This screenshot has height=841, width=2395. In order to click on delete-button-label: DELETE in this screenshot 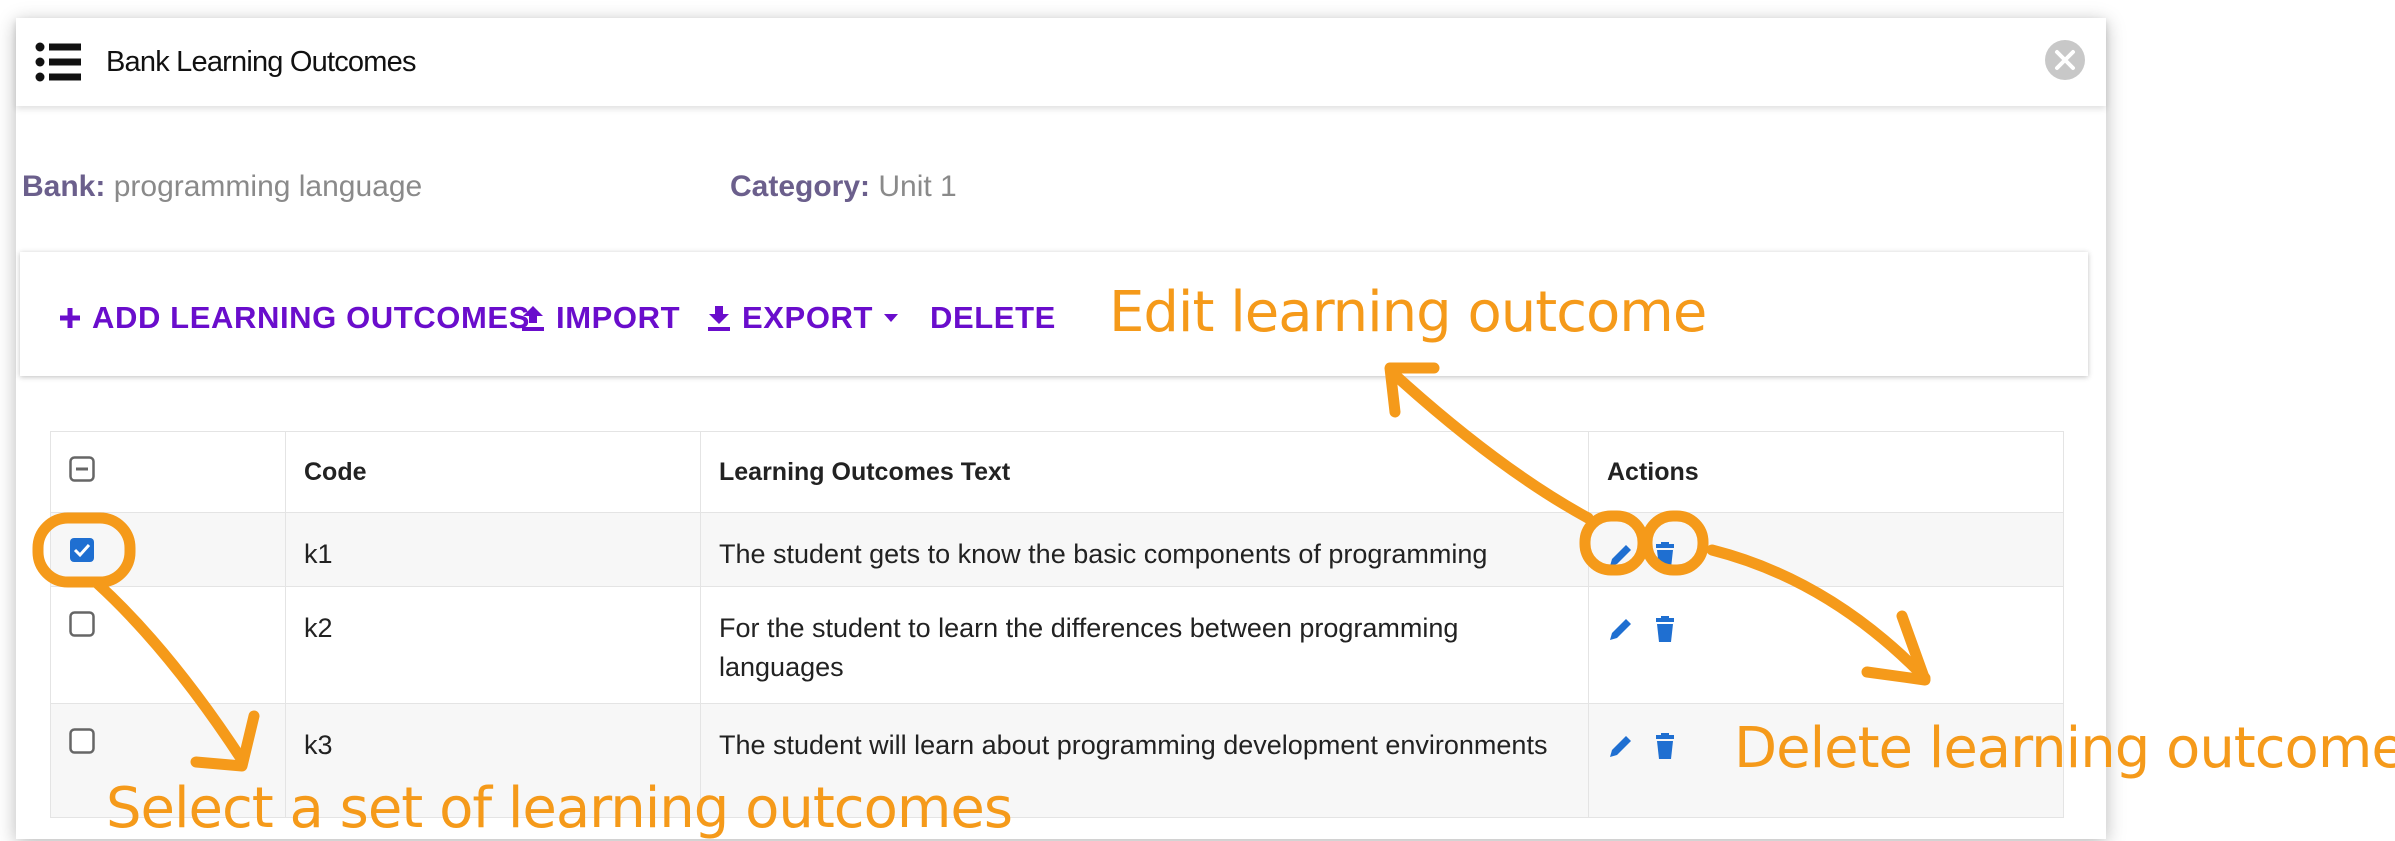, I will do `click(993, 317)`.